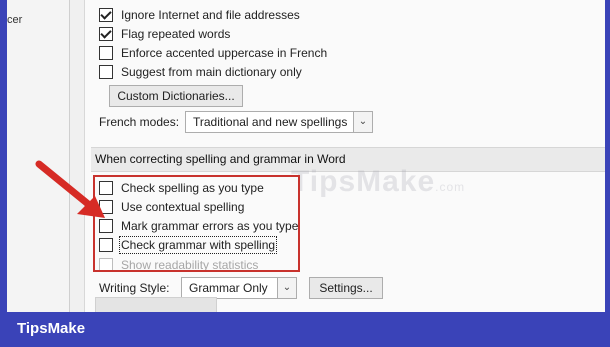 This screenshot has width=610, height=347. Describe the element at coordinates (363, 181) in the screenshot. I see `watermark-text: TipsMake` at that location.